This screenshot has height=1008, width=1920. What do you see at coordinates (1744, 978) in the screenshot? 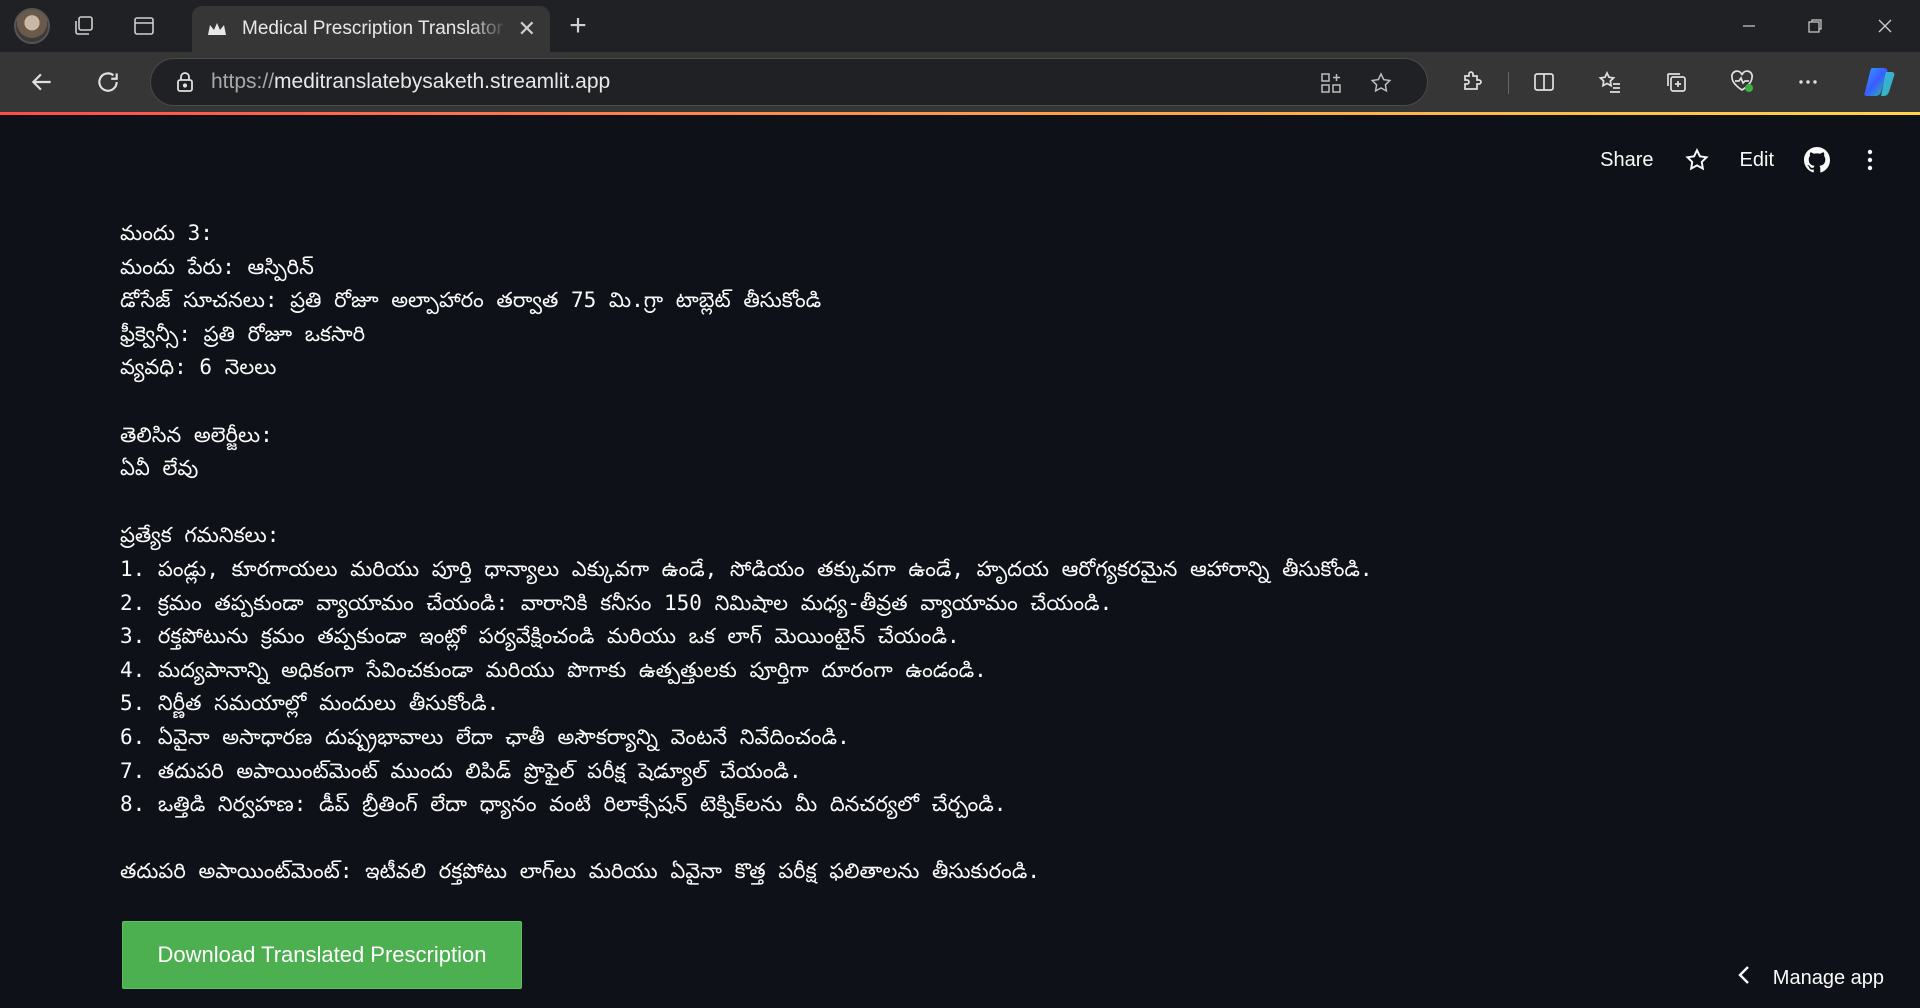
I see `chevron-left-icon` at bounding box center [1744, 978].